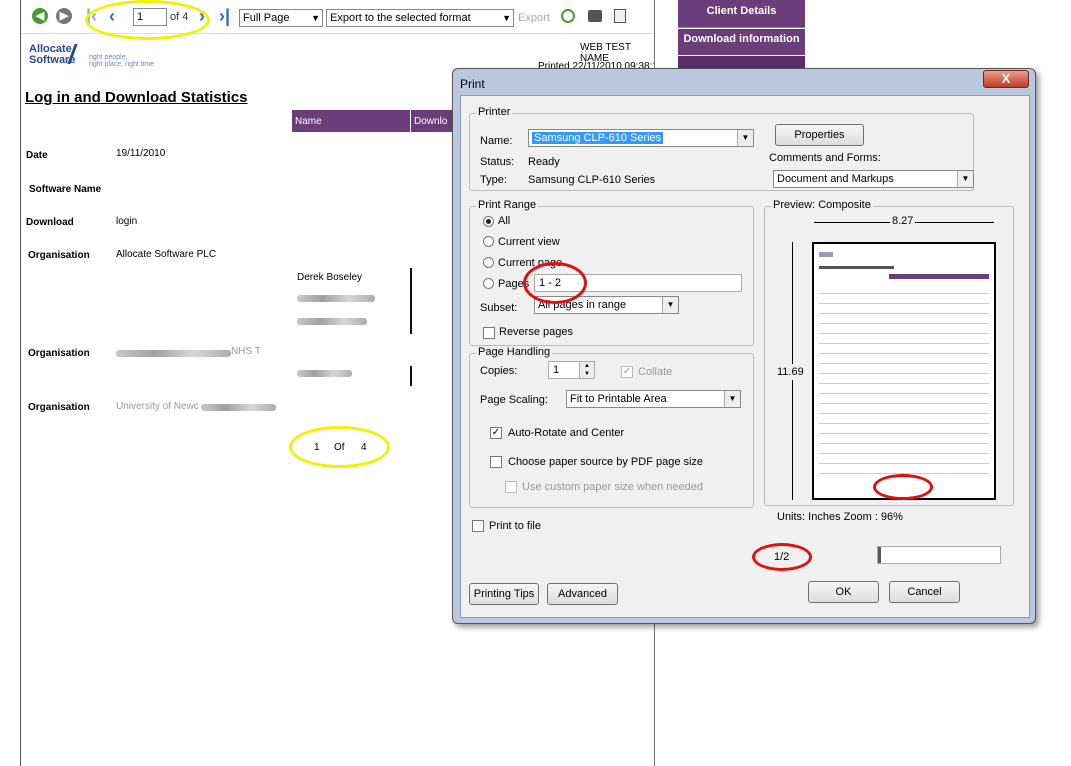 The width and height of the screenshot is (1071, 766). What do you see at coordinates (40, 16) in the screenshot?
I see `back-icon: ◀` at bounding box center [40, 16].